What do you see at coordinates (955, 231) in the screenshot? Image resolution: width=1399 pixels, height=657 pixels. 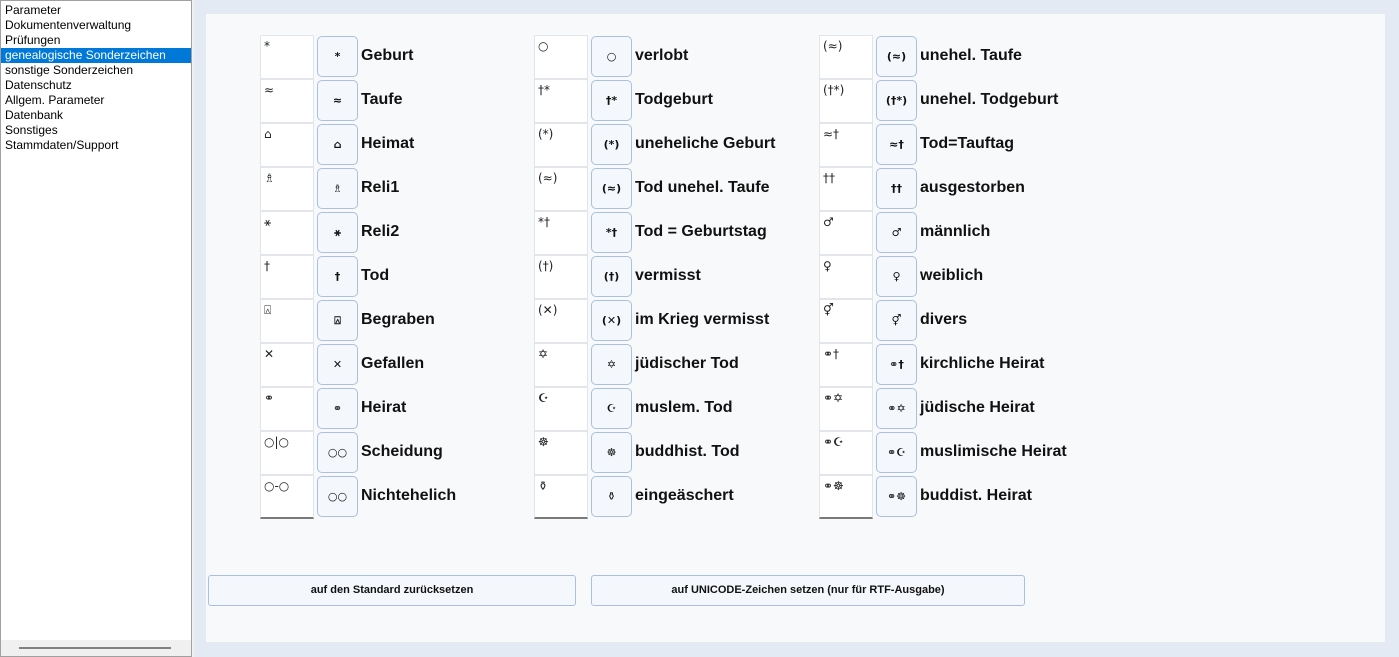 I see `symbol-label: männlich` at bounding box center [955, 231].